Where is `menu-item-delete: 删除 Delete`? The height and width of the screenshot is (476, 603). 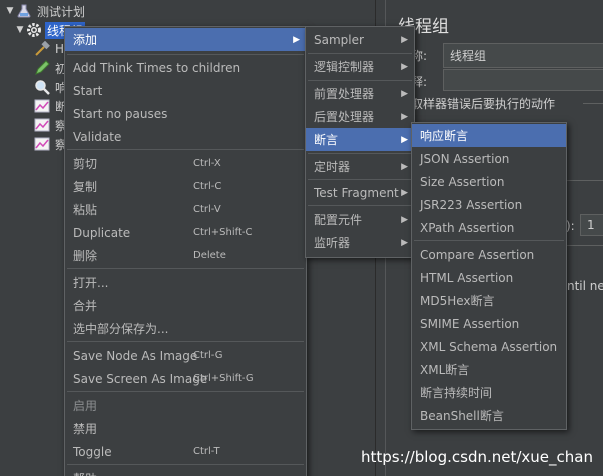 menu-item-delete: 删除 Delete is located at coordinates (185, 255).